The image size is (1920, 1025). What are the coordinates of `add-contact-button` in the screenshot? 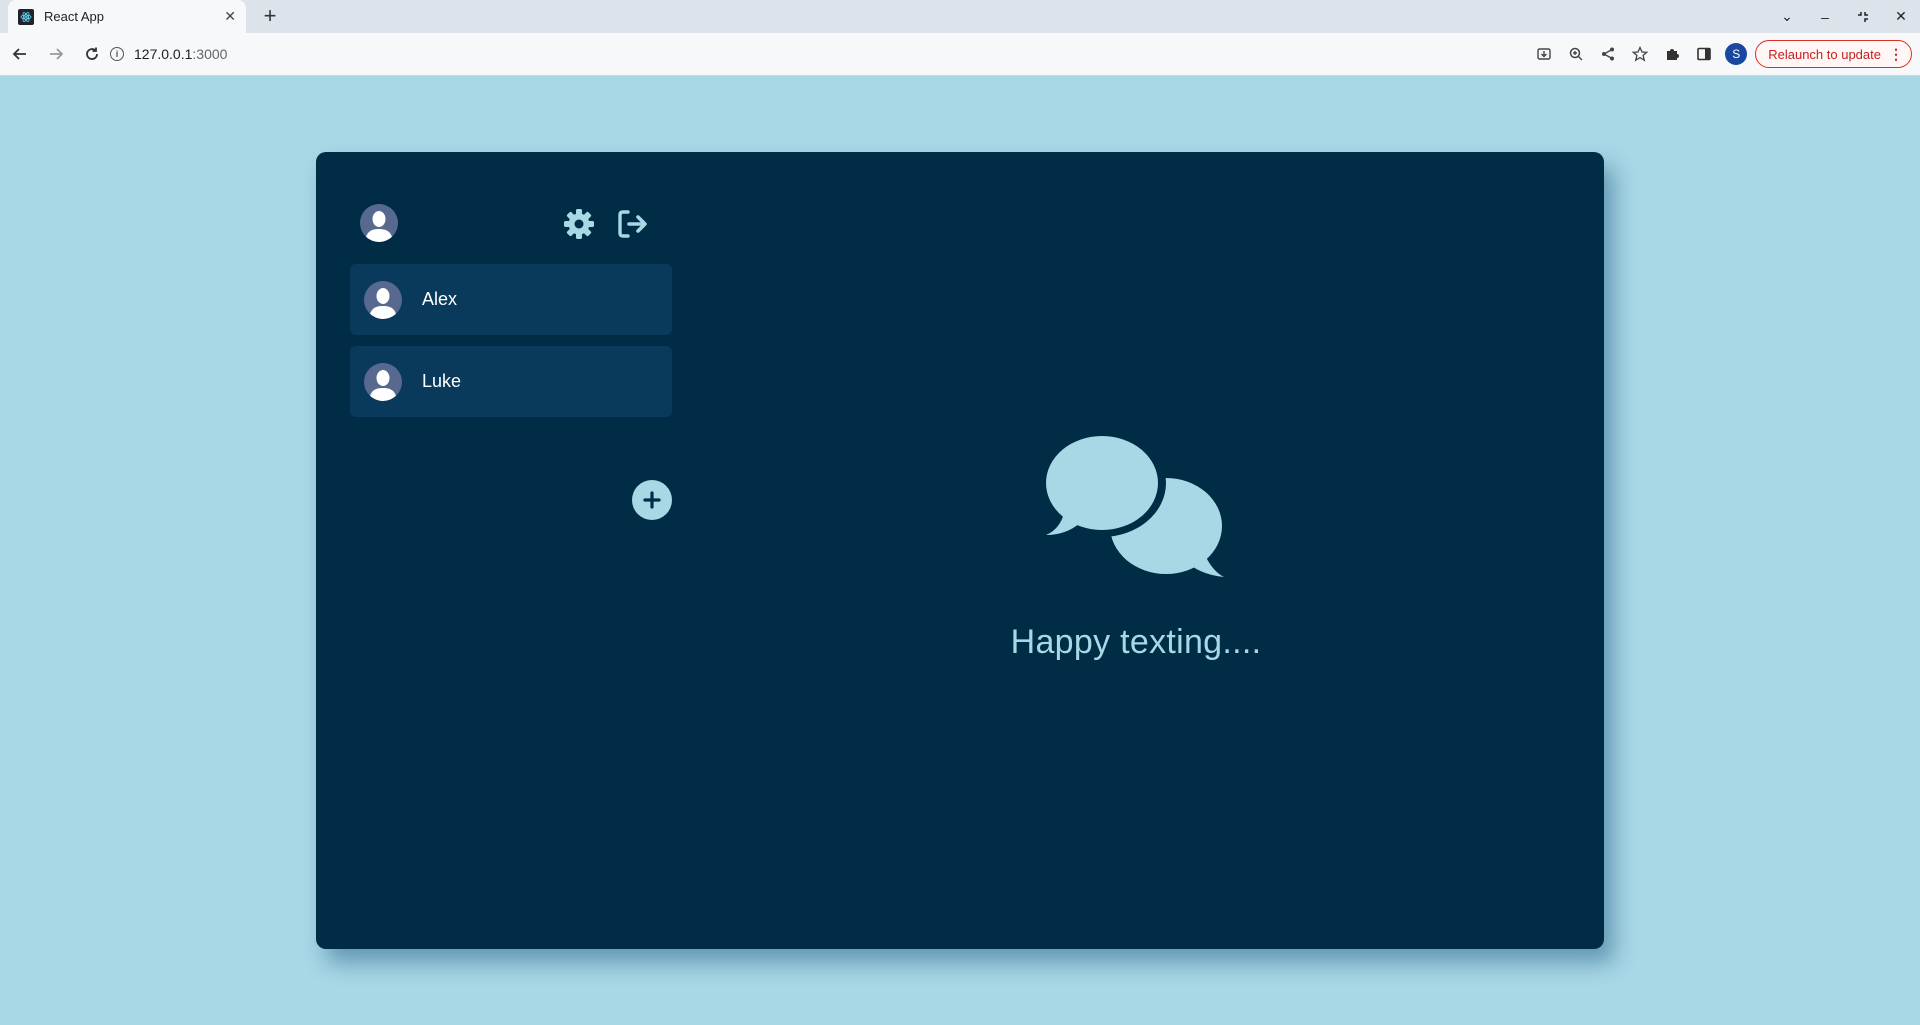 It's located at (652, 500).